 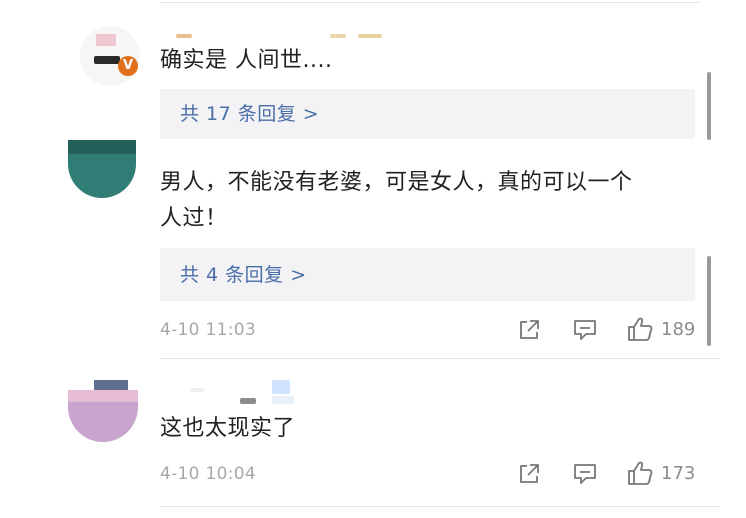 What do you see at coordinates (107, 60) in the screenshot?
I see `avatar-dark-block` at bounding box center [107, 60].